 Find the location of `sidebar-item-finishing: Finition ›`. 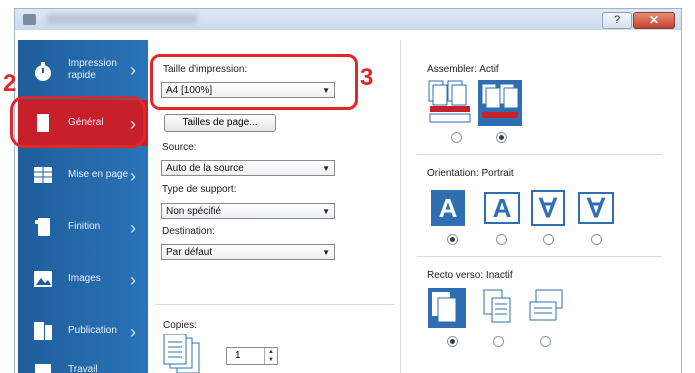

sidebar-item-finishing: Finition › is located at coordinates (83, 227).